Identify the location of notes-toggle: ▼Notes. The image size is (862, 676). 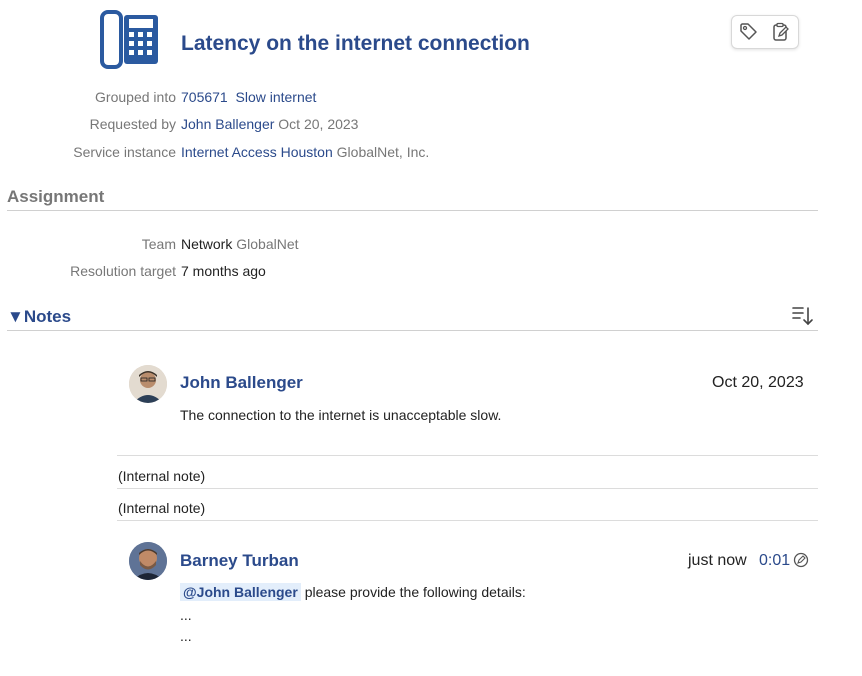
(39, 317).